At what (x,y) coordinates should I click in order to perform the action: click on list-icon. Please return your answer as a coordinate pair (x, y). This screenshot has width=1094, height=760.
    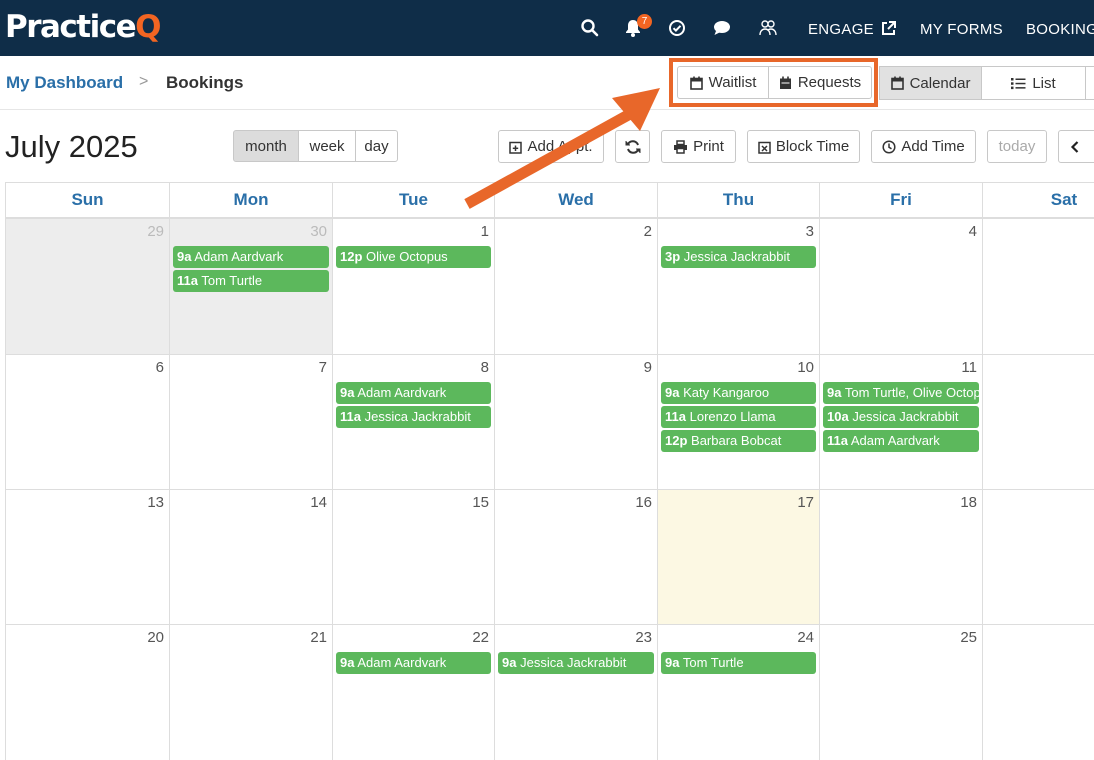
    Looking at the image, I should click on (1018, 83).